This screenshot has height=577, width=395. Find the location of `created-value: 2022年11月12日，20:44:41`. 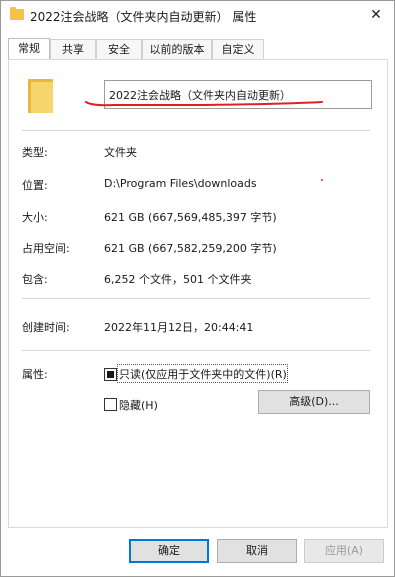

created-value: 2022年11月12日，20:44:41 is located at coordinates (179, 327).